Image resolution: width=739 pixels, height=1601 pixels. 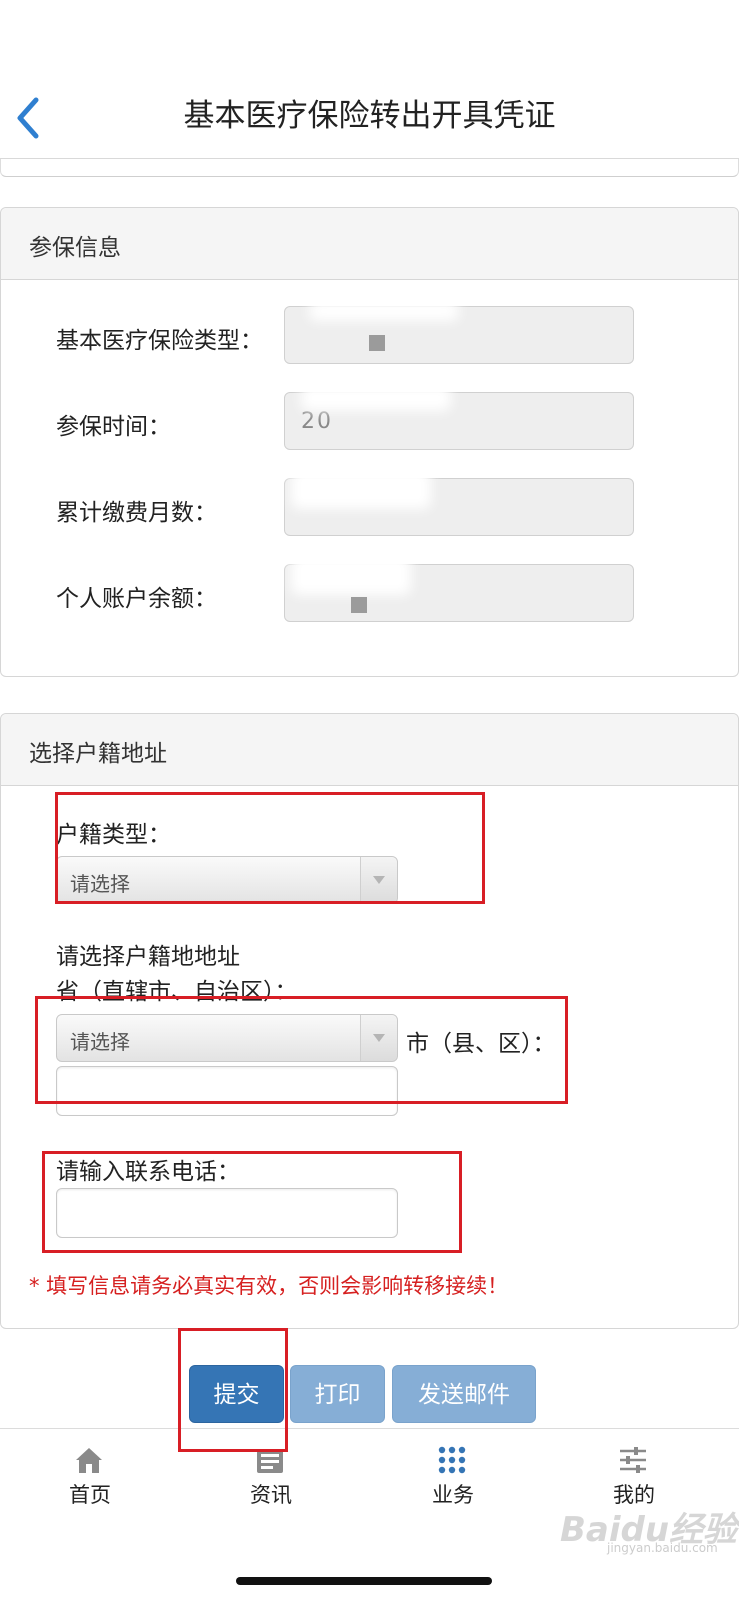 I want to click on home-icon, so click(x=89, y=1460).